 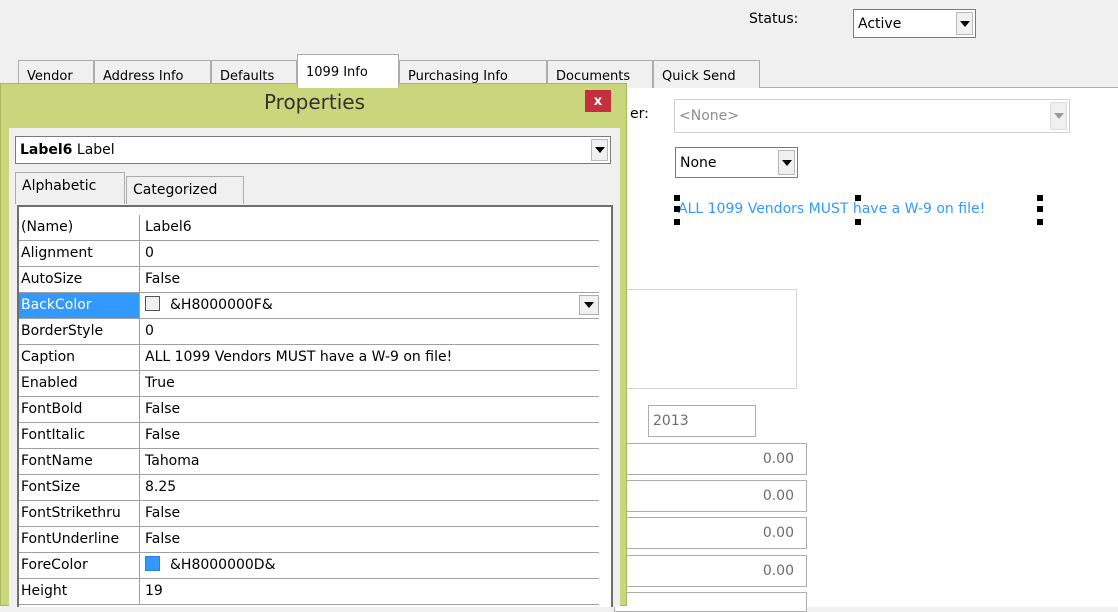 What do you see at coordinates (593, 76) in the screenshot?
I see `tab-label: Documents` at bounding box center [593, 76].